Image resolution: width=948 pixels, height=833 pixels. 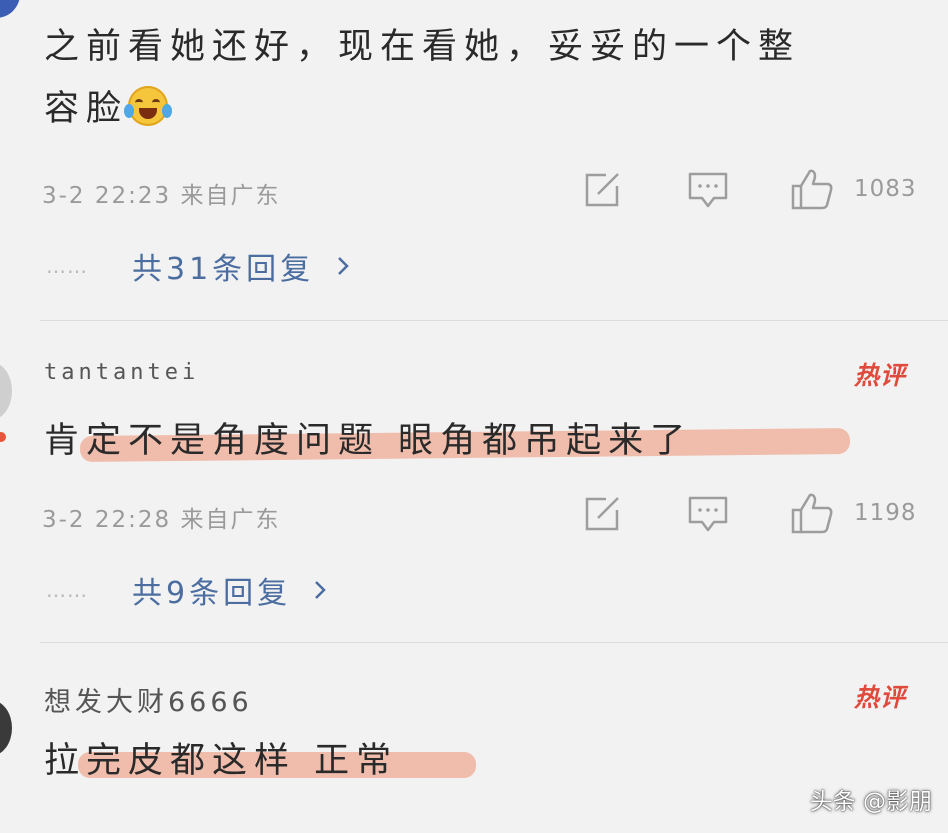 I want to click on comment-username: tantantei, so click(x=121, y=372).